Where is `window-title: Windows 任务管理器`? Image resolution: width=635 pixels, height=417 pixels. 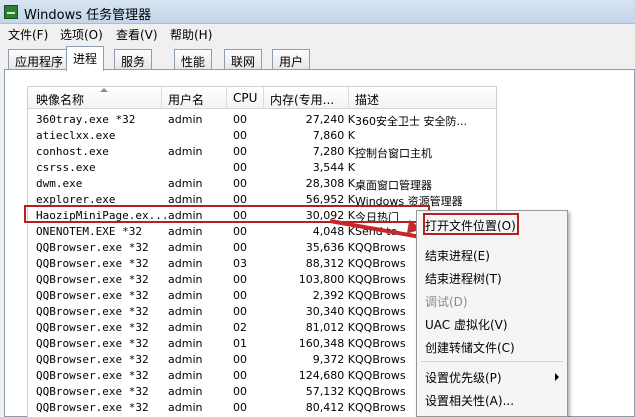 window-title: Windows 任务管理器 is located at coordinates (88, 15).